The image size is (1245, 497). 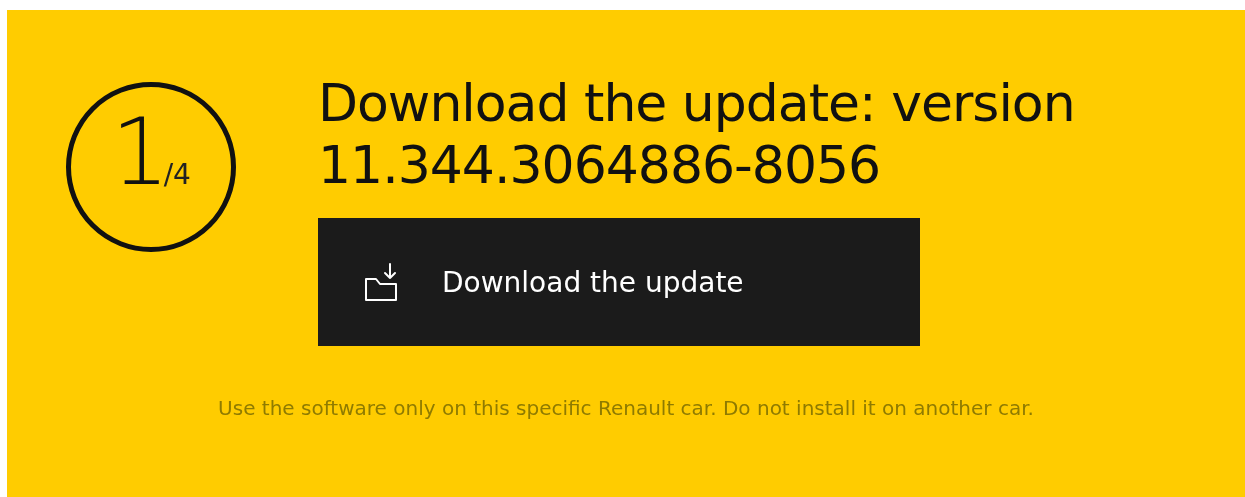 I want to click on step-number: 1, so click(x=137, y=153).